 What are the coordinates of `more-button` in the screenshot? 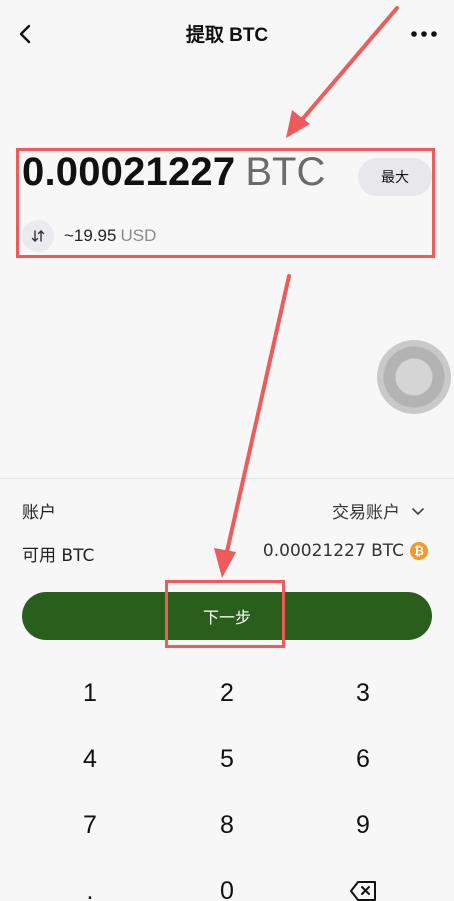 It's located at (424, 34).